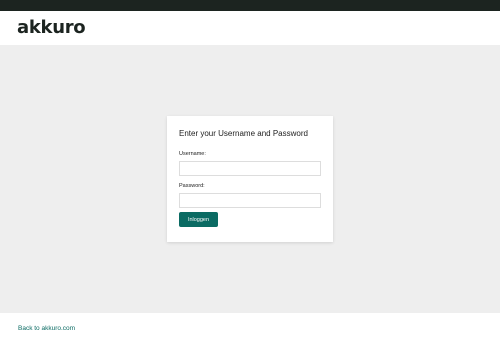 Image resolution: width=500 pixels, height=348 pixels. Describe the element at coordinates (46, 328) in the screenshot. I see `back-to-akkuro-link: Back to akkuro.com` at that location.